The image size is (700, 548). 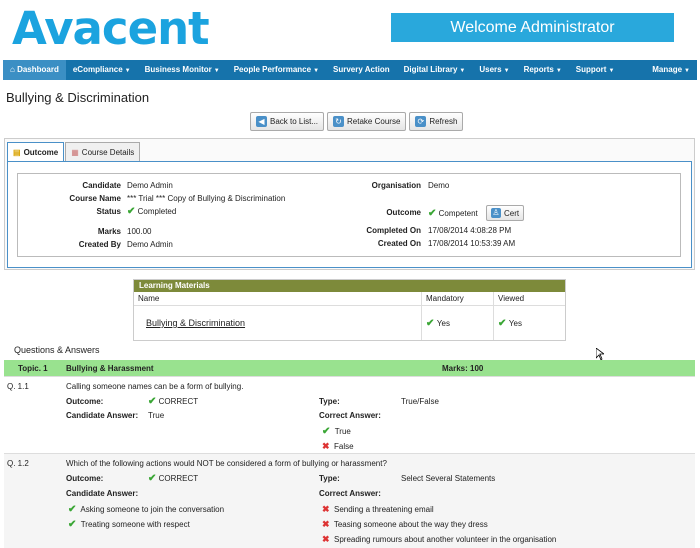 What do you see at coordinates (99, 244) in the screenshot?
I see `created-by-label: Created By` at bounding box center [99, 244].